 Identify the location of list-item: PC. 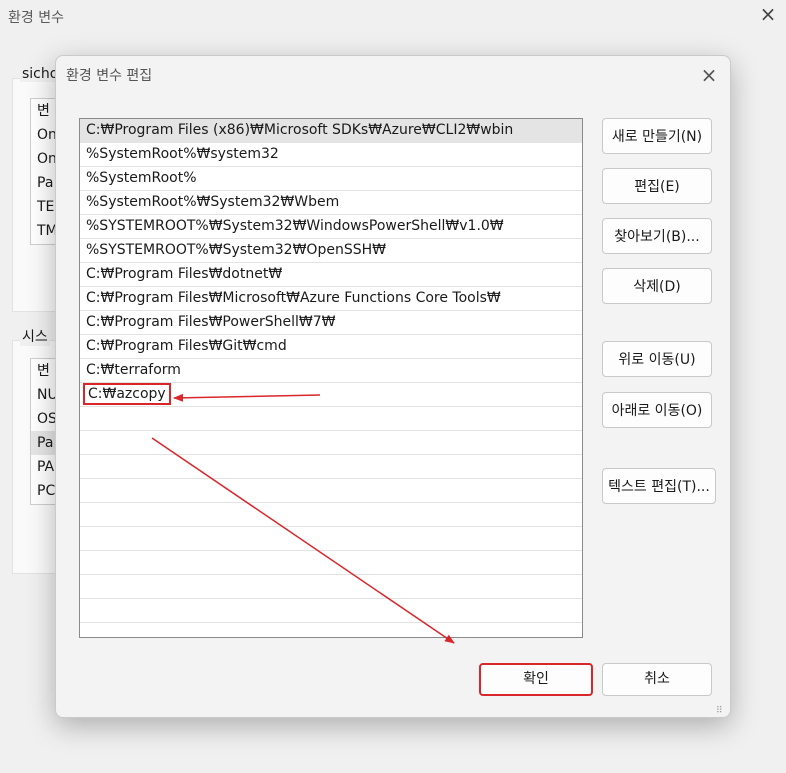
(44, 491).